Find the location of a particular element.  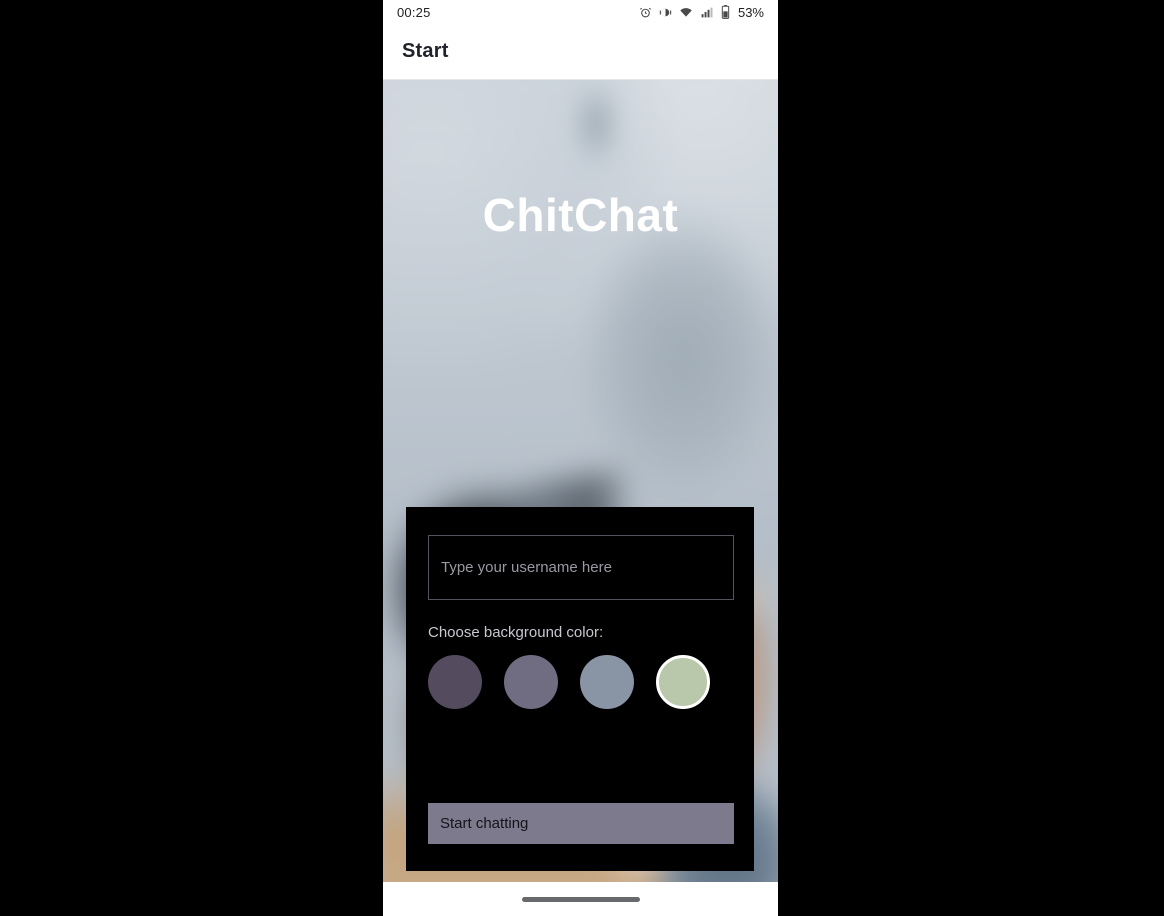

color-swatch-blue-grey is located at coordinates (607, 682).